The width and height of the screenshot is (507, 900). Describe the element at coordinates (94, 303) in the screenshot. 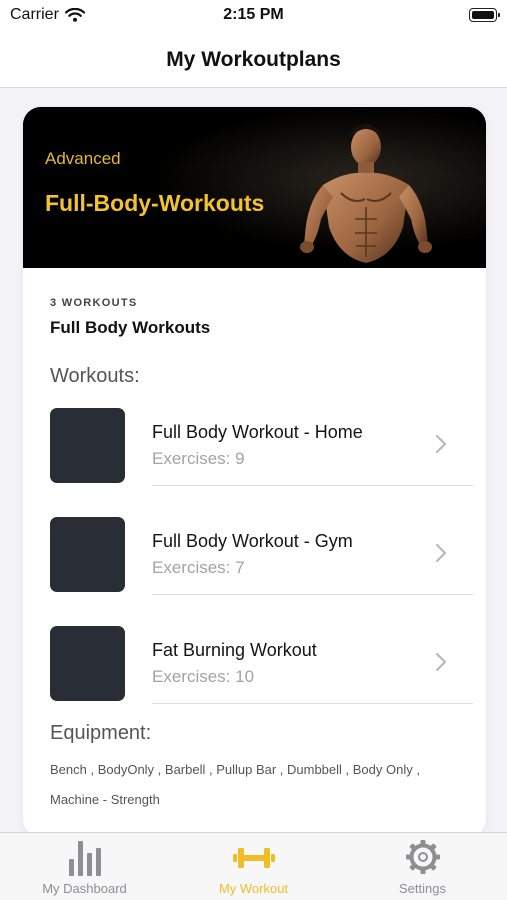

I see `workout-count-label: 3 WORKOUTS` at that location.